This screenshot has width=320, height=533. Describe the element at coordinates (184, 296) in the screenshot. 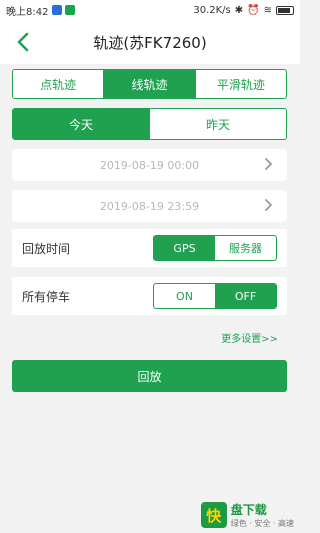

I see `option-on: ON` at that location.